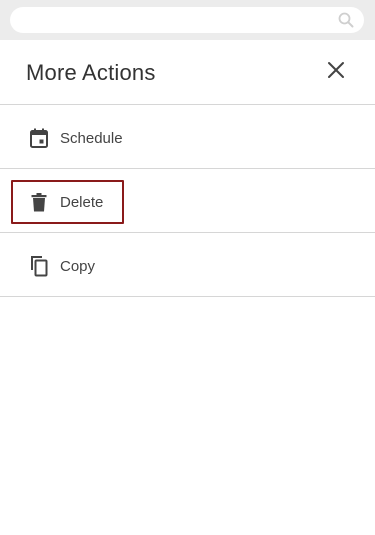 Image resolution: width=375 pixels, height=535 pixels. I want to click on search-input, so click(187, 20).